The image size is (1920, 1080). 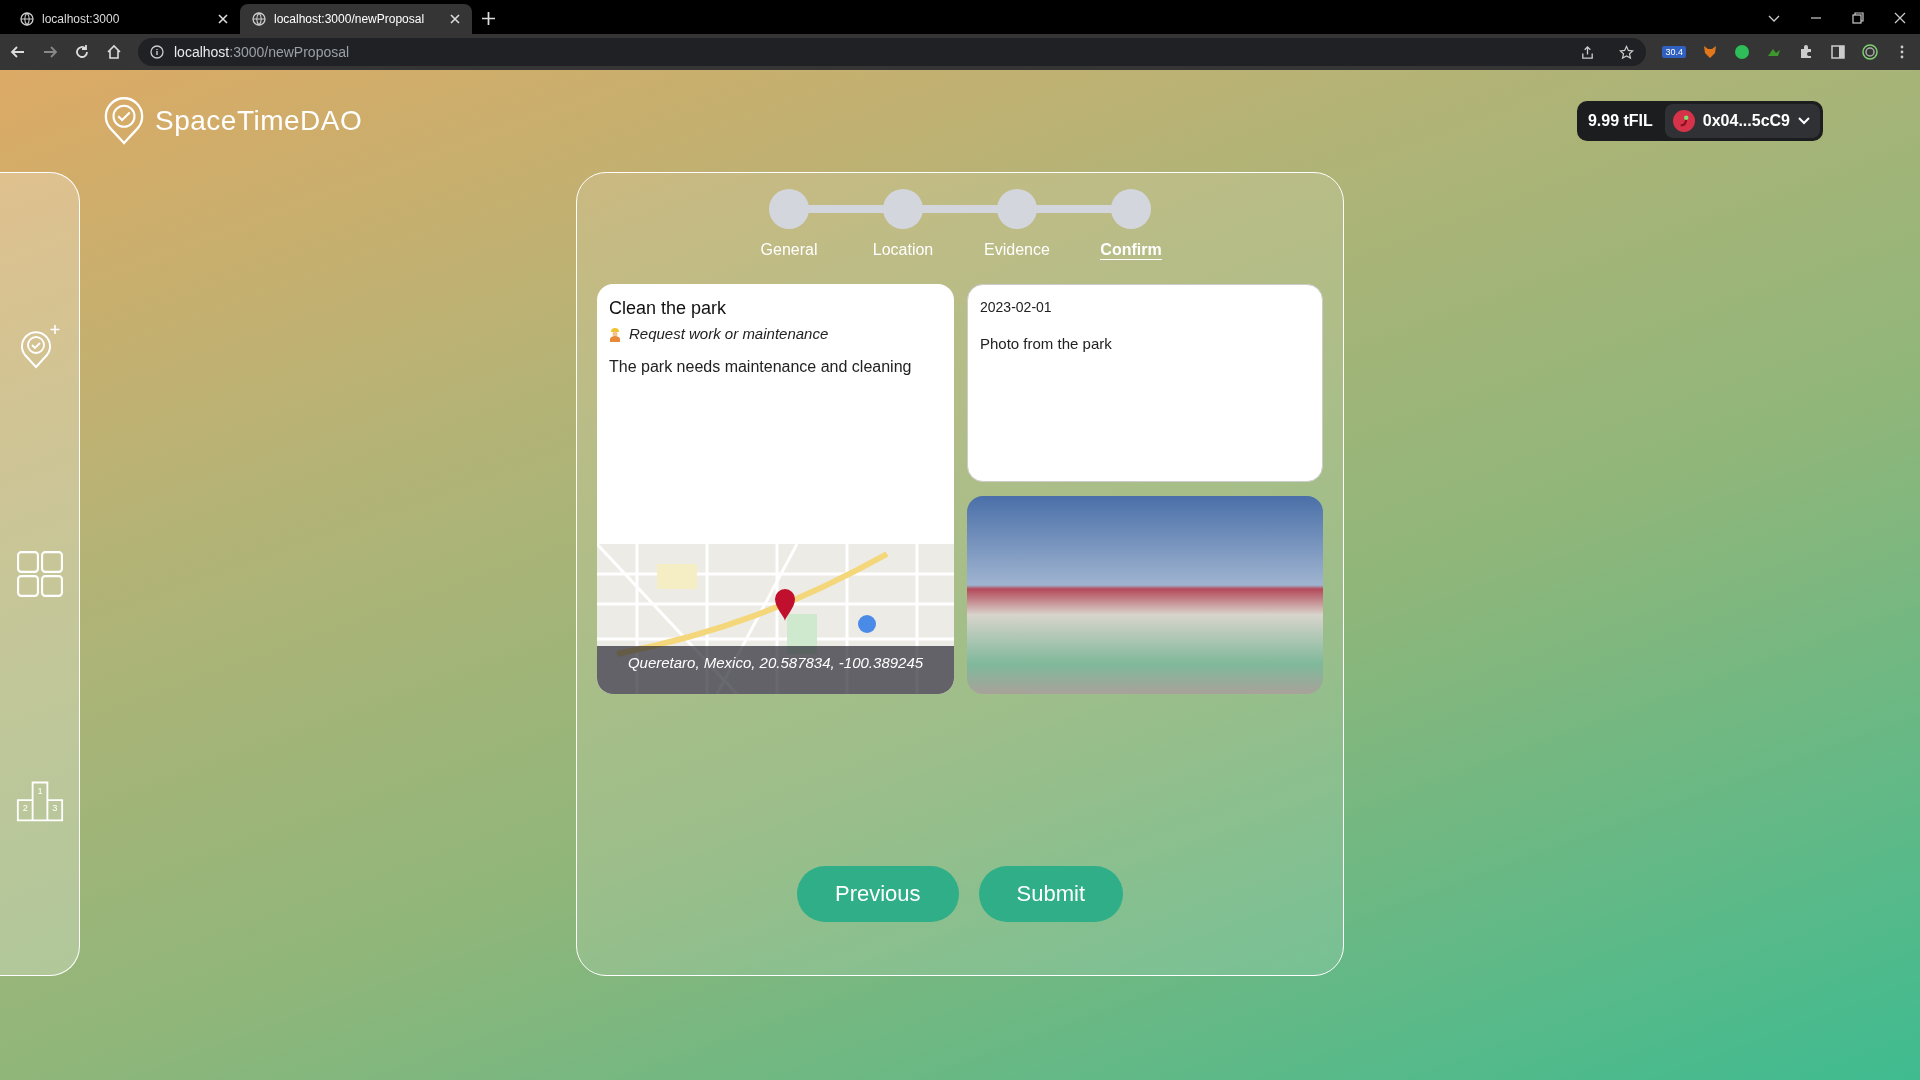 I want to click on evidence-description: Photo from the park, so click(x=1046, y=343).